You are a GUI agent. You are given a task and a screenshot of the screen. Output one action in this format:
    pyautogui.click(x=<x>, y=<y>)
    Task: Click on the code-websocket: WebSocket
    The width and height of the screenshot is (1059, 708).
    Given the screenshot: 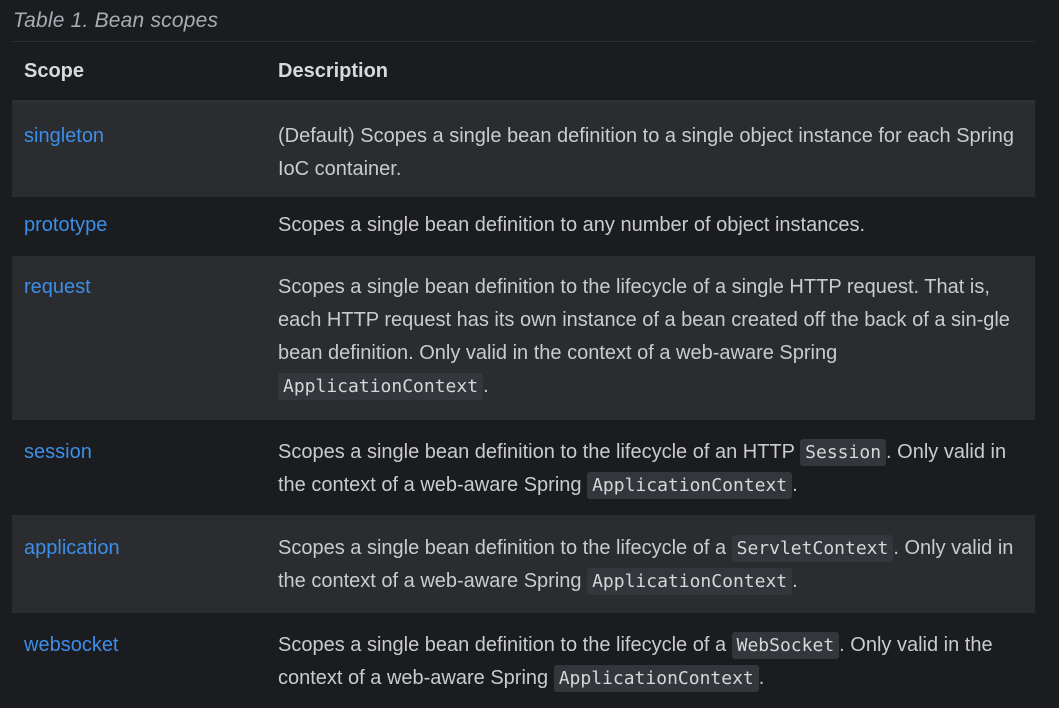 What is the action you would take?
    pyautogui.click(x=785, y=645)
    